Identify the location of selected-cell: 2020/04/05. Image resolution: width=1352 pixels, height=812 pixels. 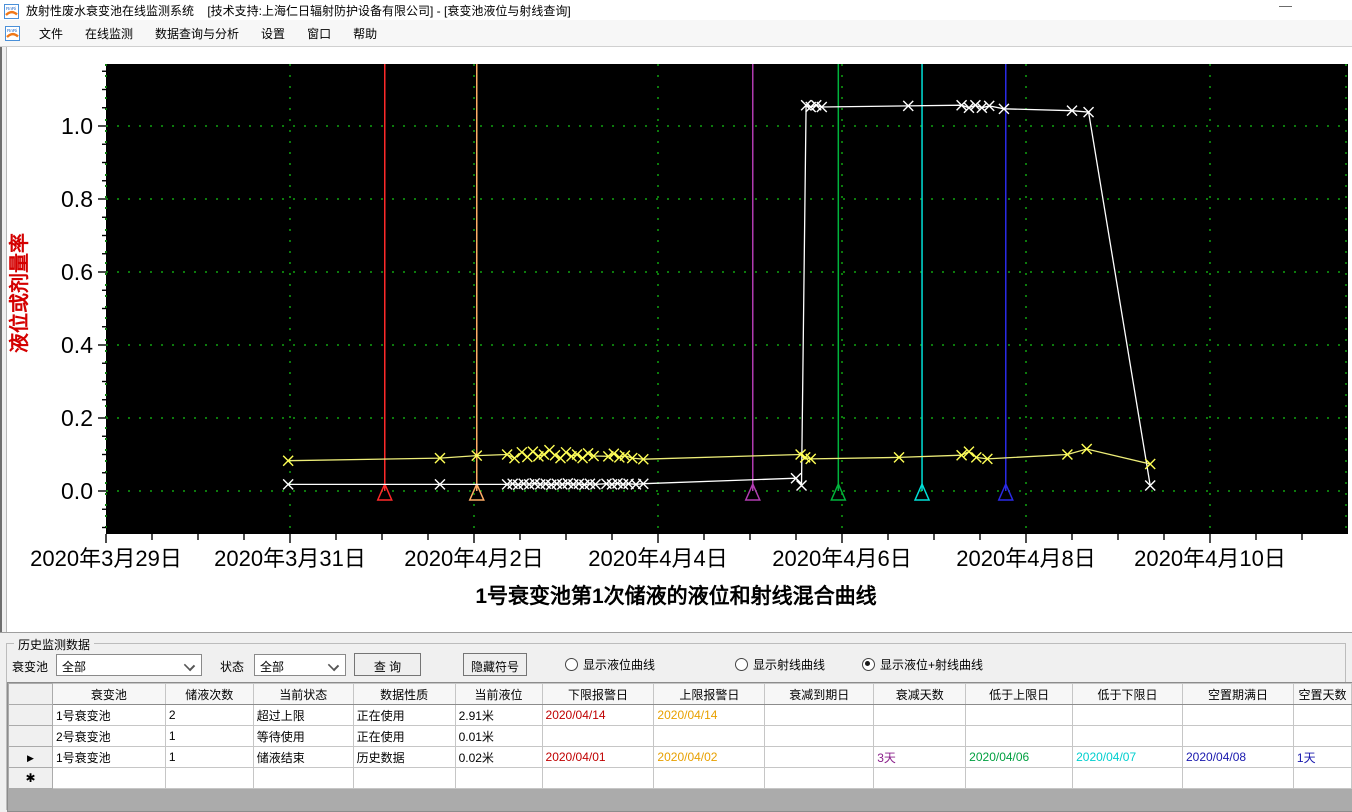
(819, 757).